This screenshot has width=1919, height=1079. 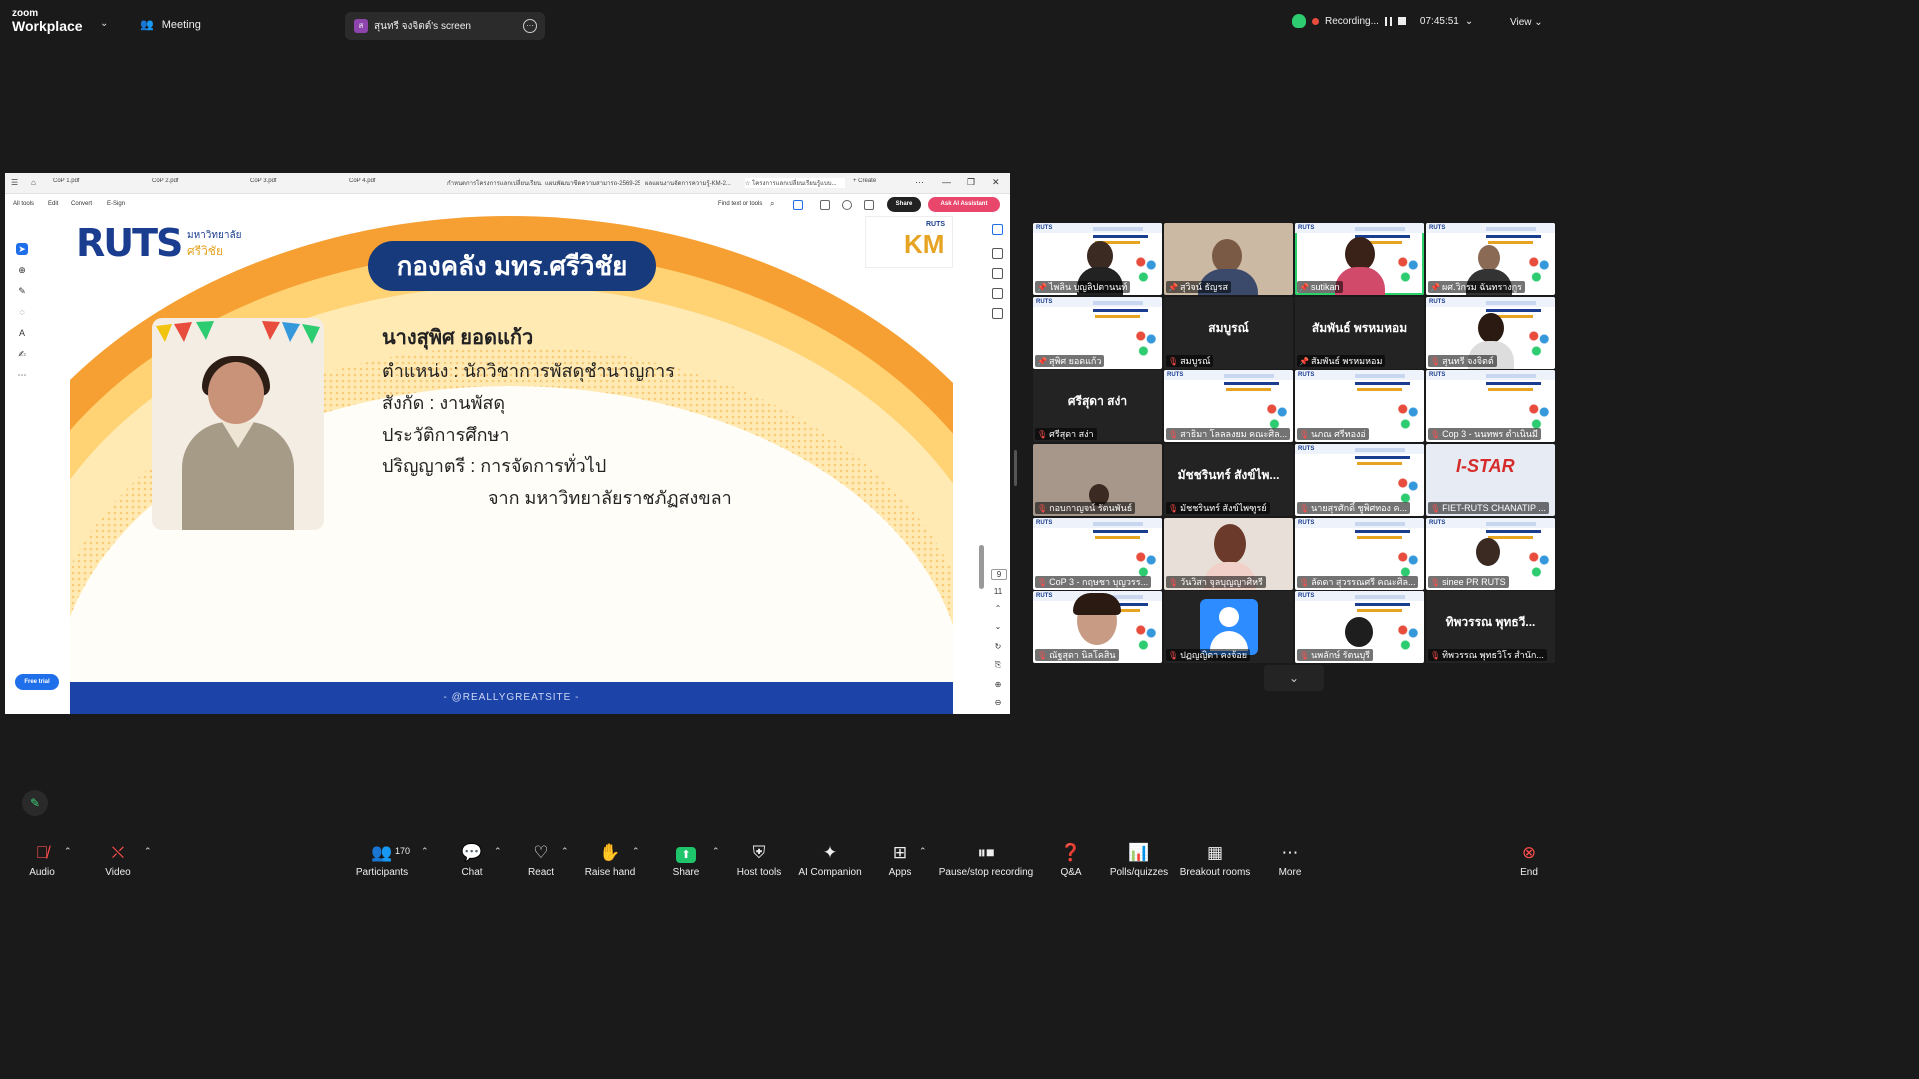 What do you see at coordinates (998, 702) in the screenshot?
I see `zoom-out-icon: ⊖` at bounding box center [998, 702].